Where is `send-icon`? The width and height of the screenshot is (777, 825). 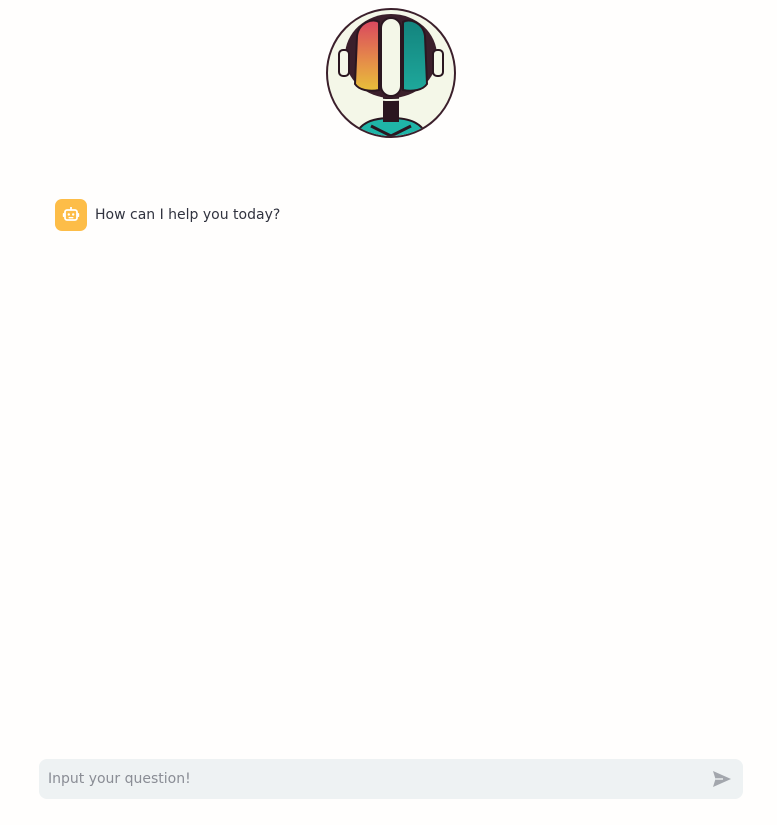
send-icon is located at coordinates (722, 779).